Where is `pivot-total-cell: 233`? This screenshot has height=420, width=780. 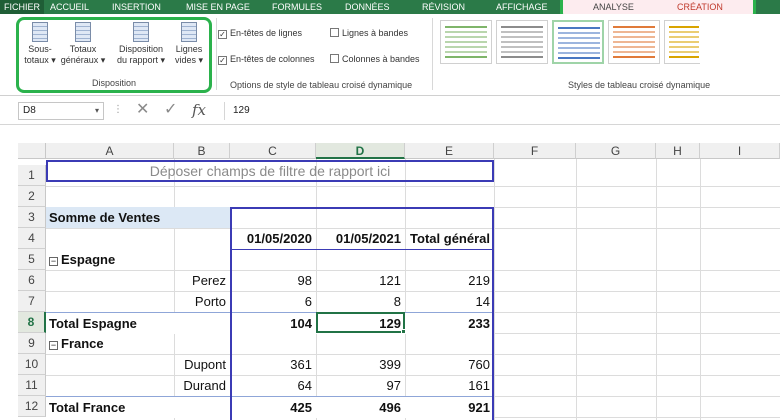 pivot-total-cell: 233 is located at coordinates (449, 323).